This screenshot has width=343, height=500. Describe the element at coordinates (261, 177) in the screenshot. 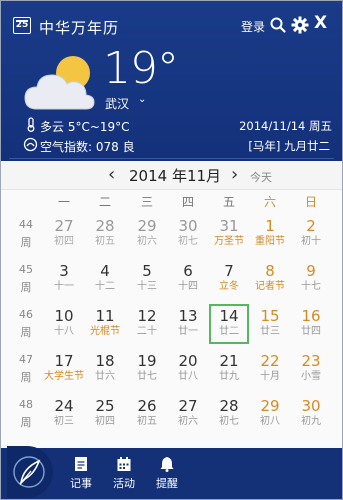

I see `today-button: 今天` at that location.